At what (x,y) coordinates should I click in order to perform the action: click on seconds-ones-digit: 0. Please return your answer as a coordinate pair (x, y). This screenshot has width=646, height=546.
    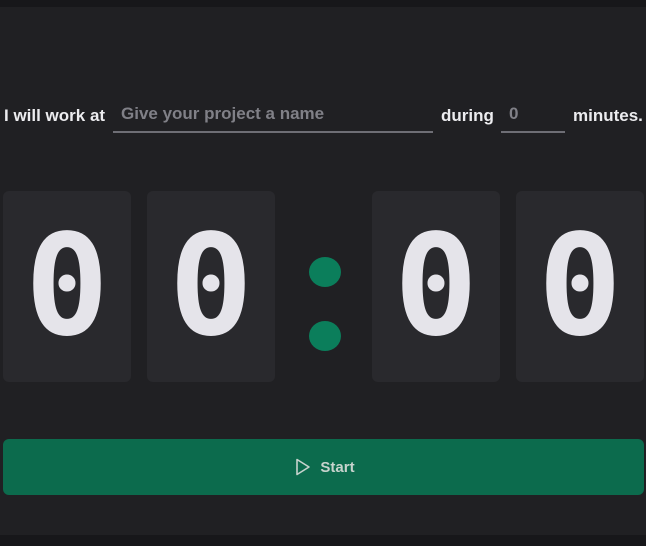
    Looking at the image, I should click on (580, 286).